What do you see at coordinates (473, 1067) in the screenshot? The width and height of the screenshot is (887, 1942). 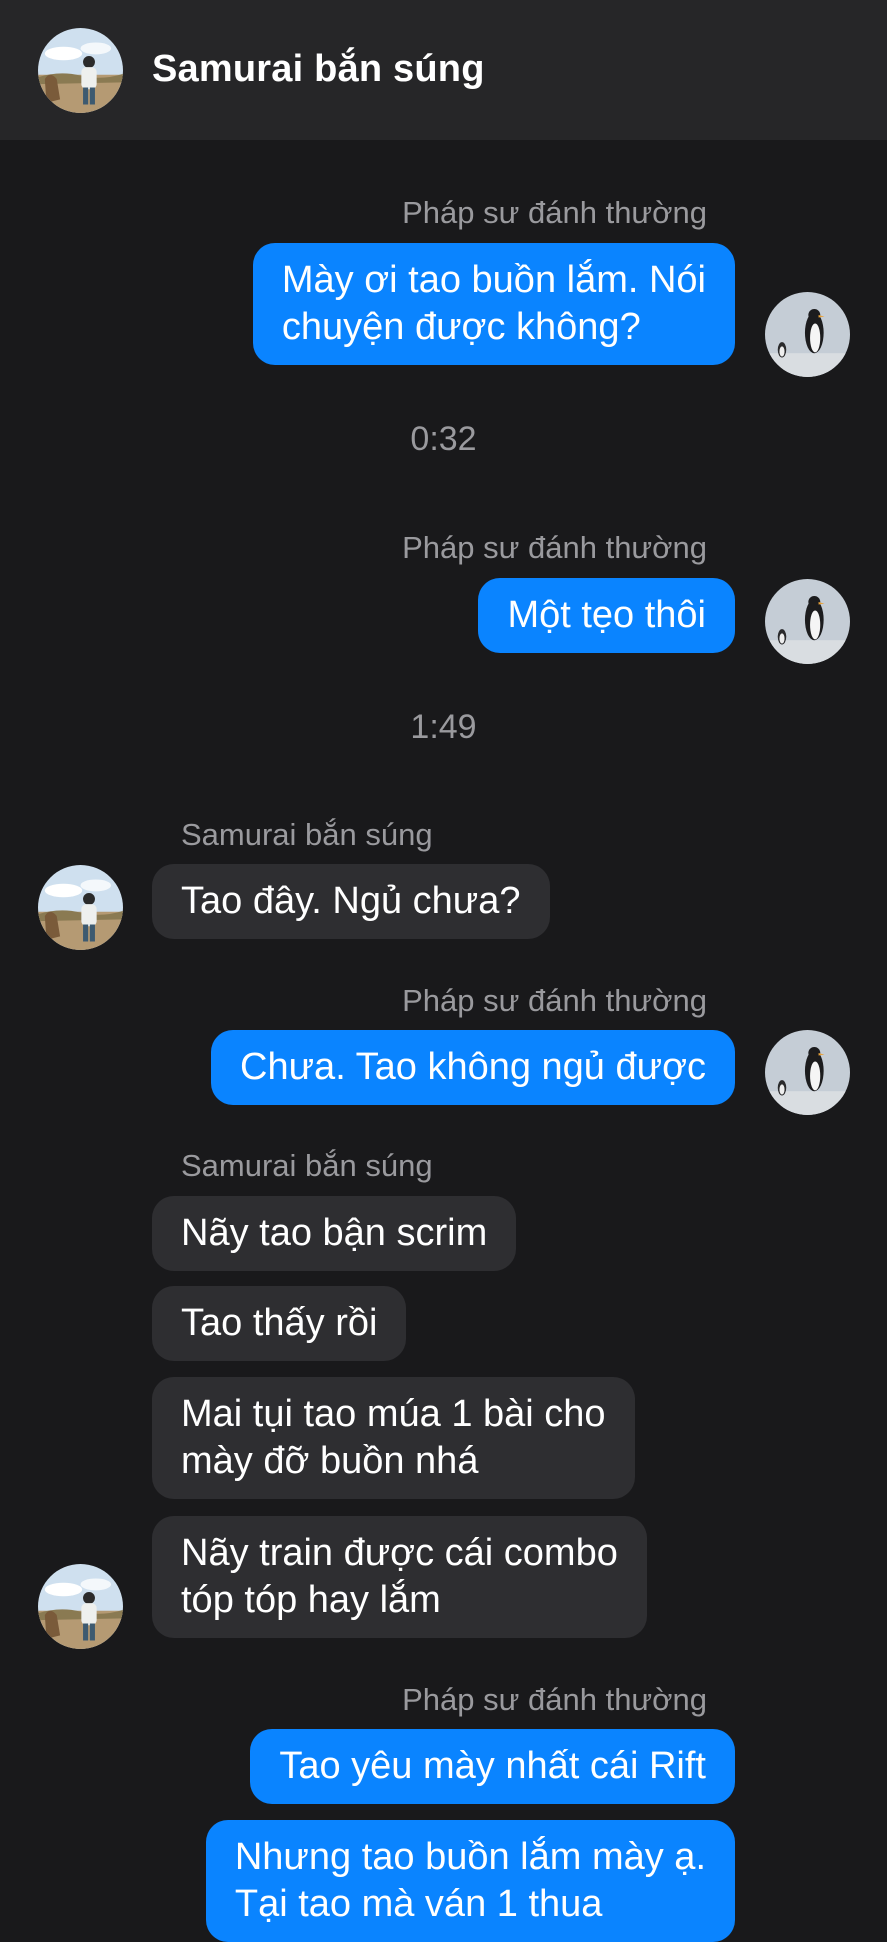 I see `outgoing-message: Chưa. Tao không ngủ được` at bounding box center [473, 1067].